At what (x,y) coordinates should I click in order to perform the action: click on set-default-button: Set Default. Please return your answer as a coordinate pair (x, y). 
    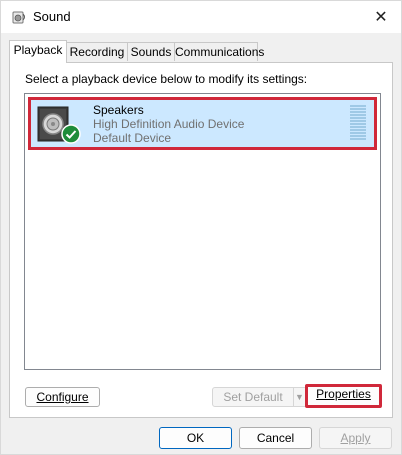
    Looking at the image, I should click on (253, 397).